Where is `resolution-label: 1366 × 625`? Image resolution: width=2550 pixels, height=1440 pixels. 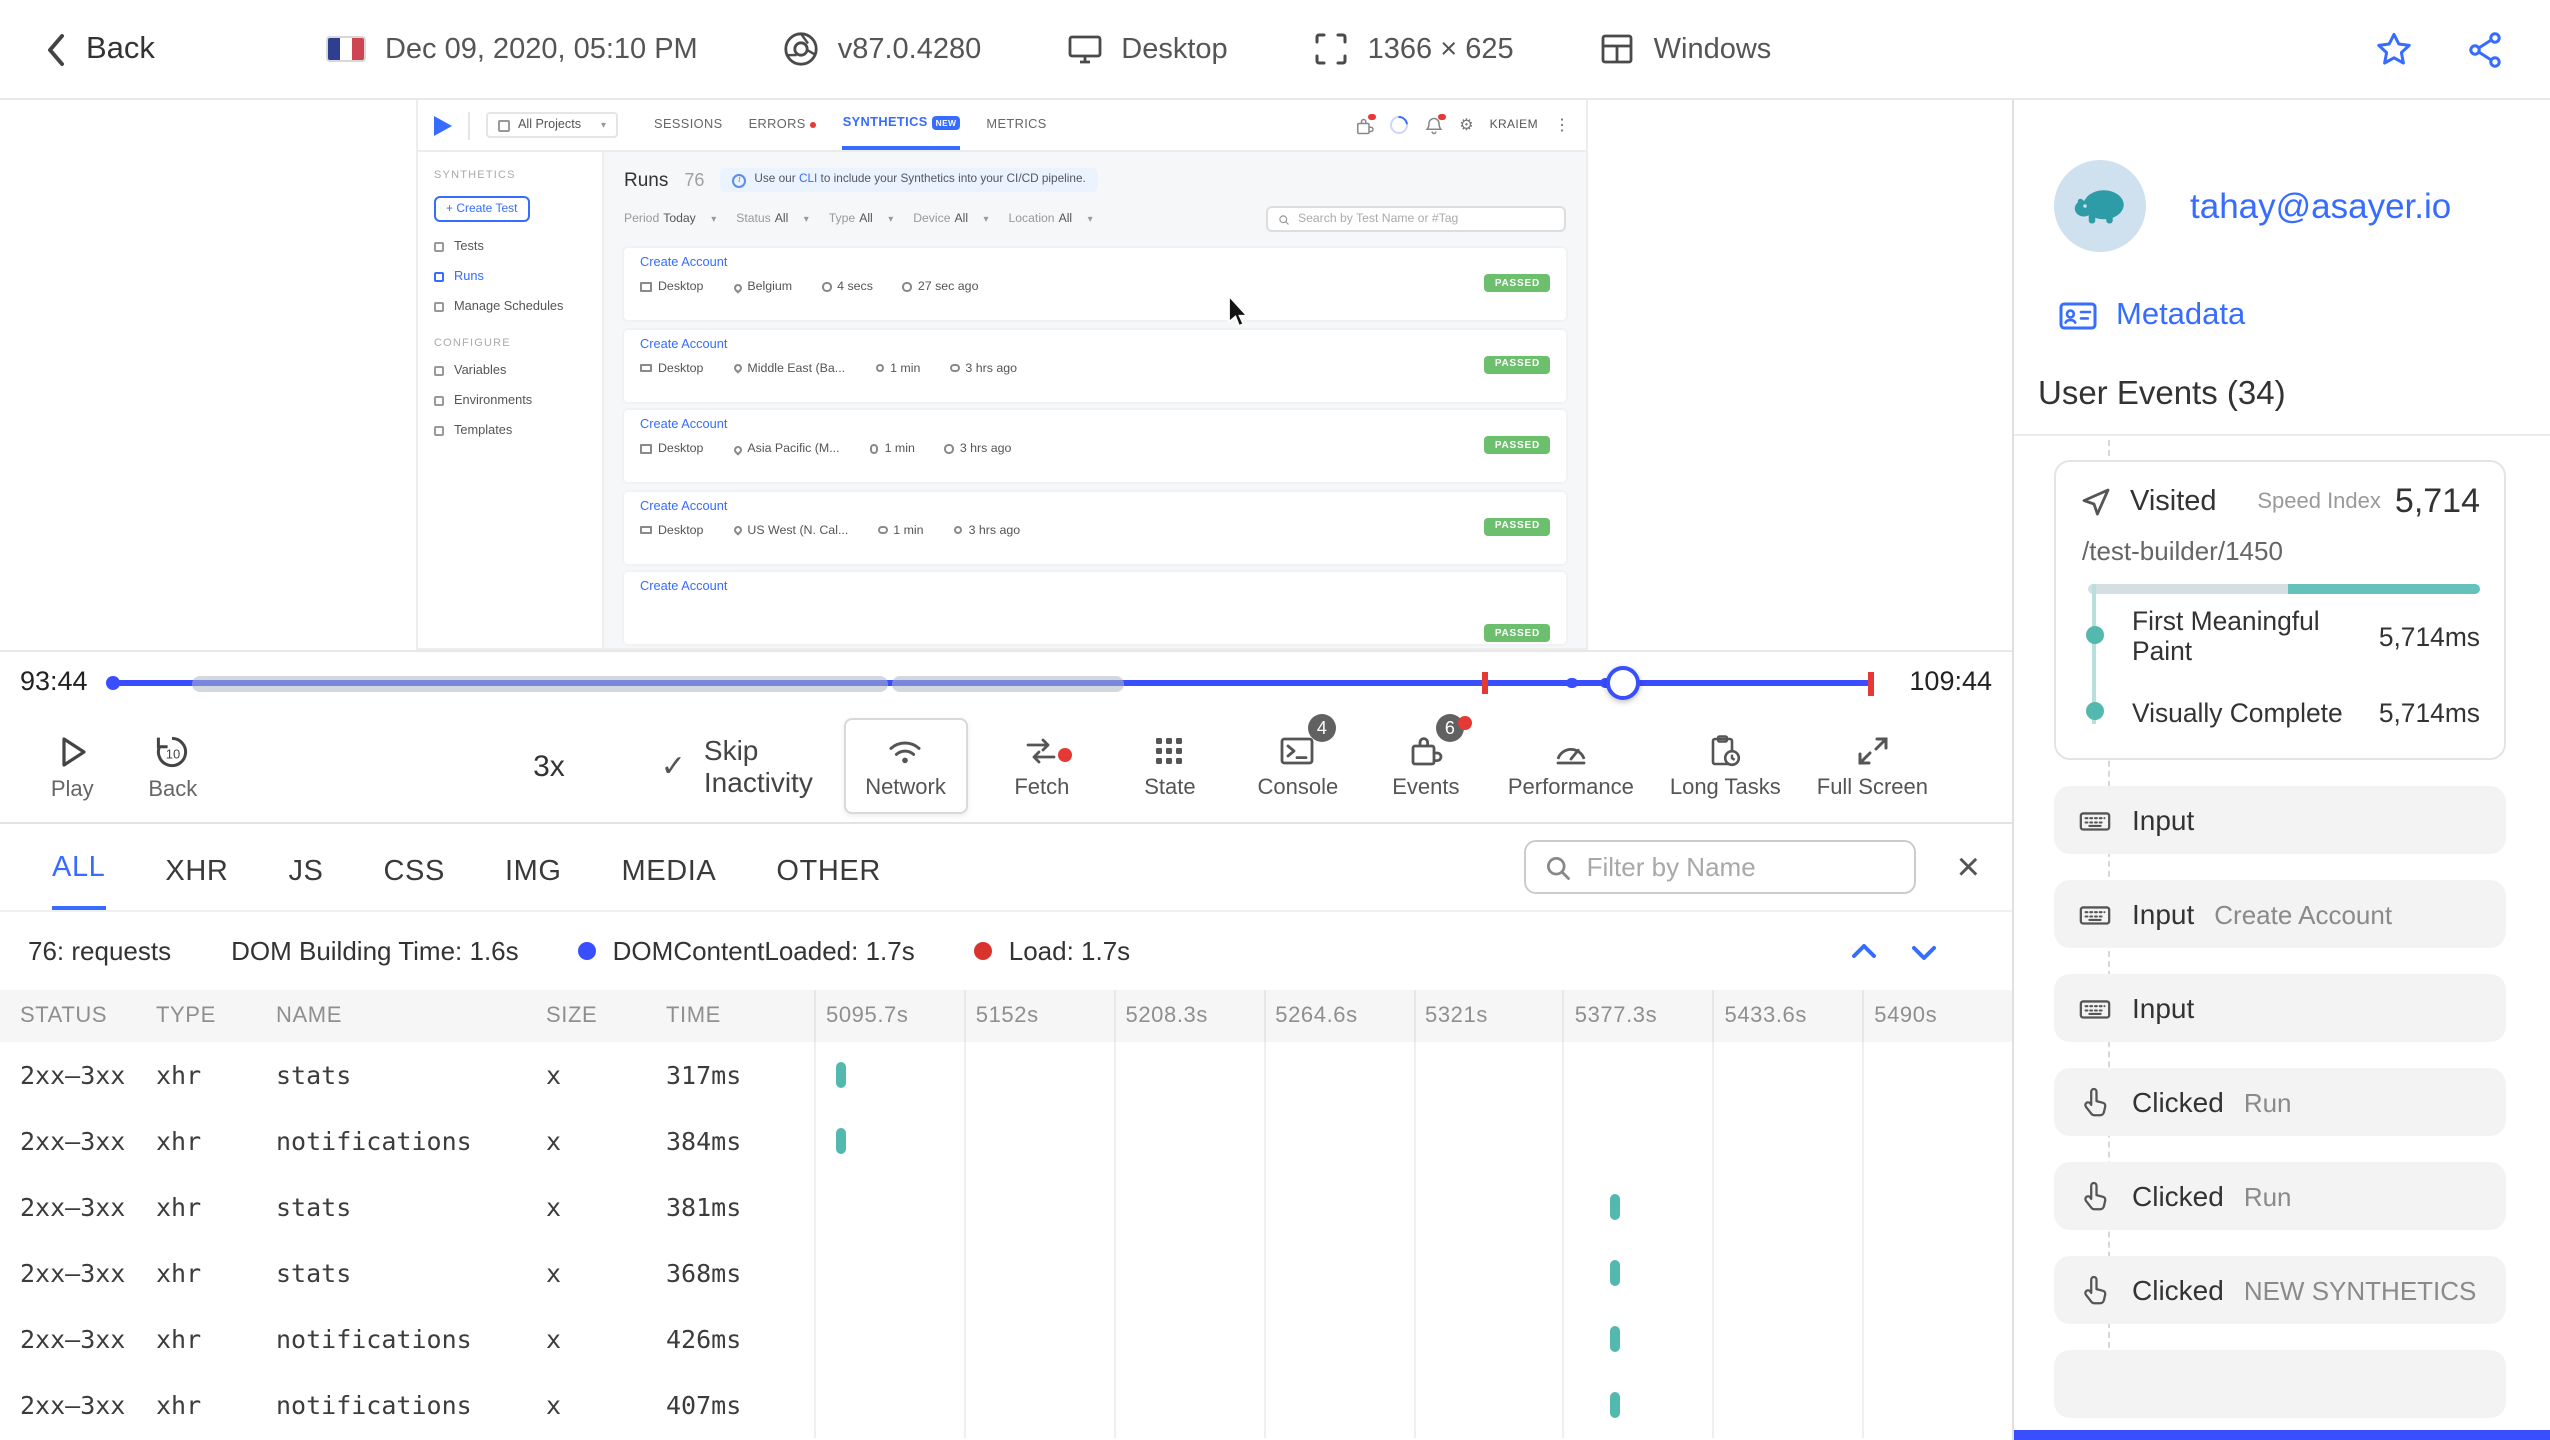 resolution-label: 1366 × 625 is located at coordinates (1440, 49).